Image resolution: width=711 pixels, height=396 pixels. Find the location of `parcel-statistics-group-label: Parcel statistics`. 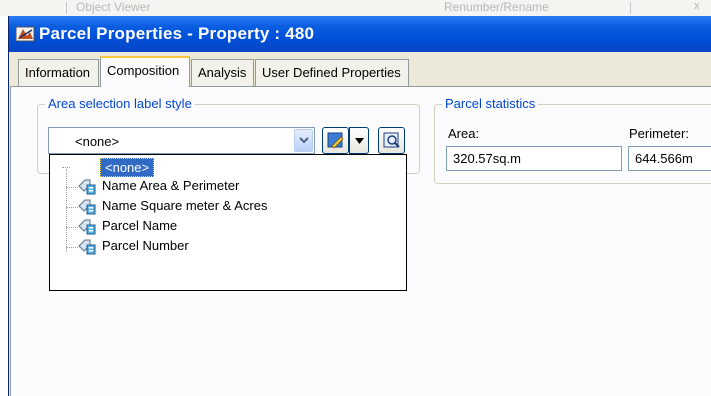

parcel-statistics-group-label: Parcel statistics is located at coordinates (490, 103).